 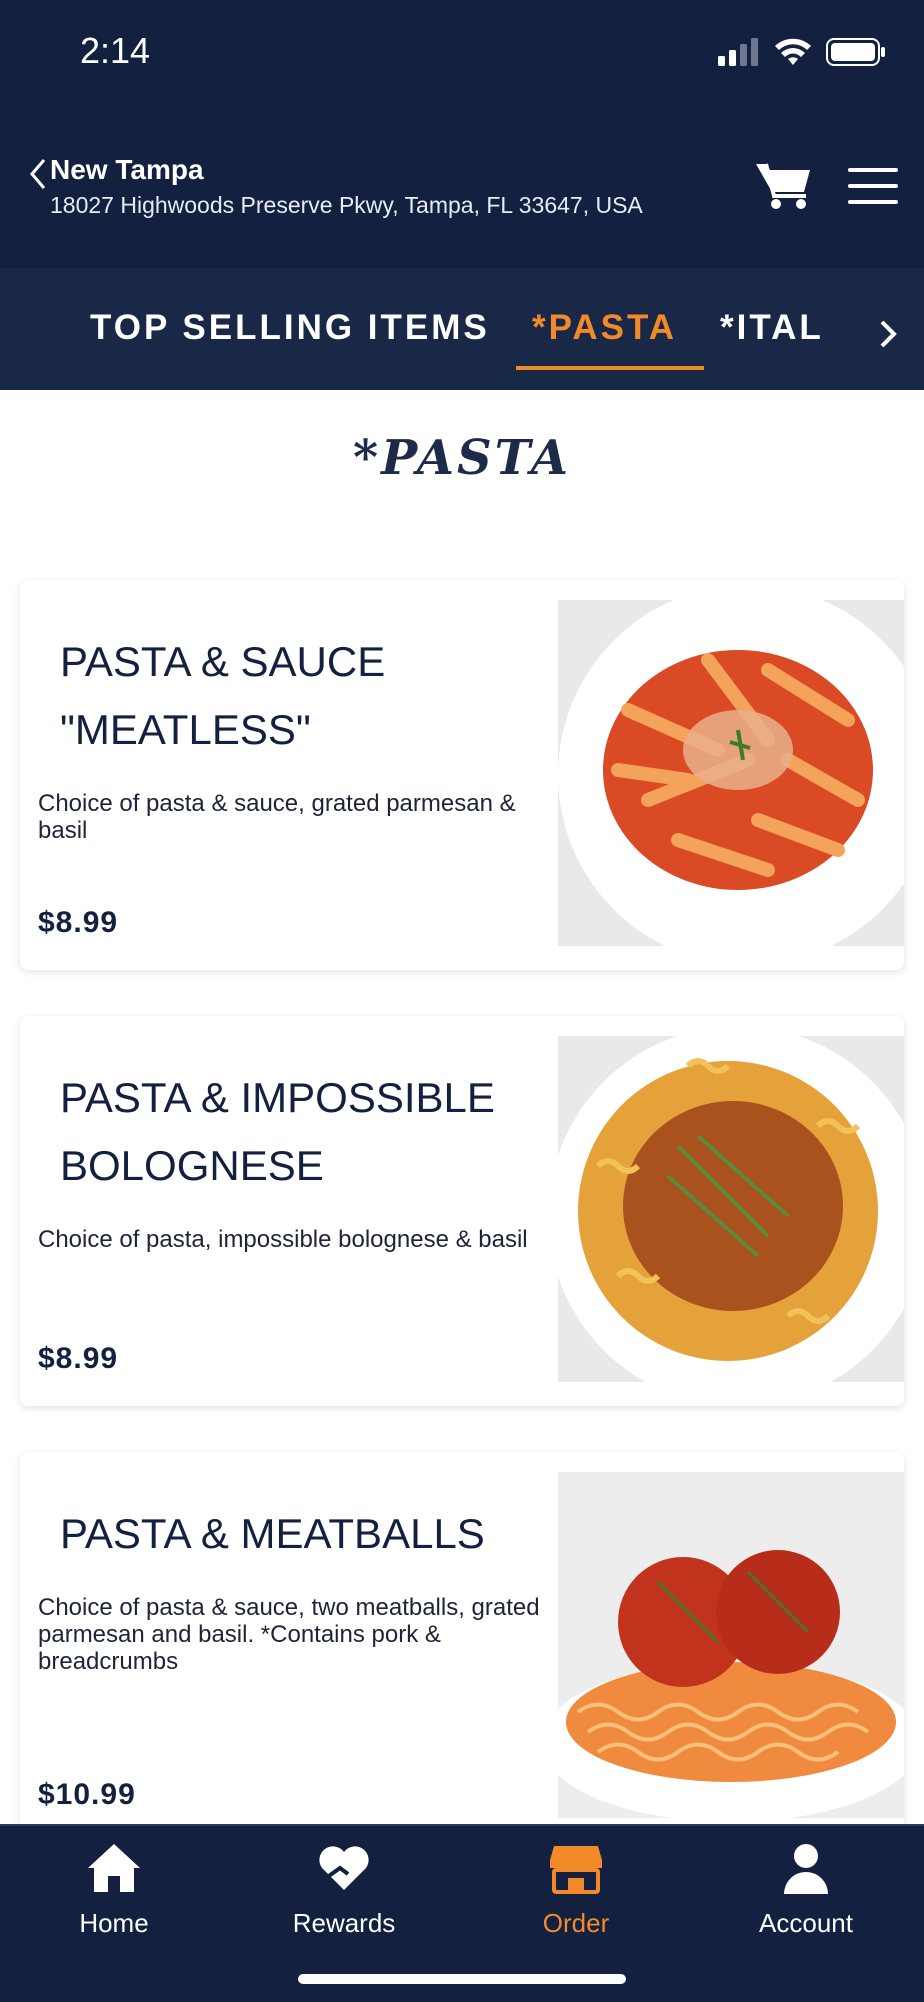 What do you see at coordinates (610, 368) in the screenshot?
I see `active-tab-indicator` at bounding box center [610, 368].